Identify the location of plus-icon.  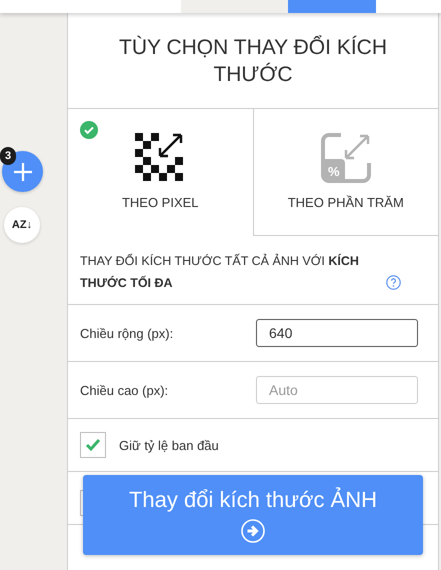
(22, 172).